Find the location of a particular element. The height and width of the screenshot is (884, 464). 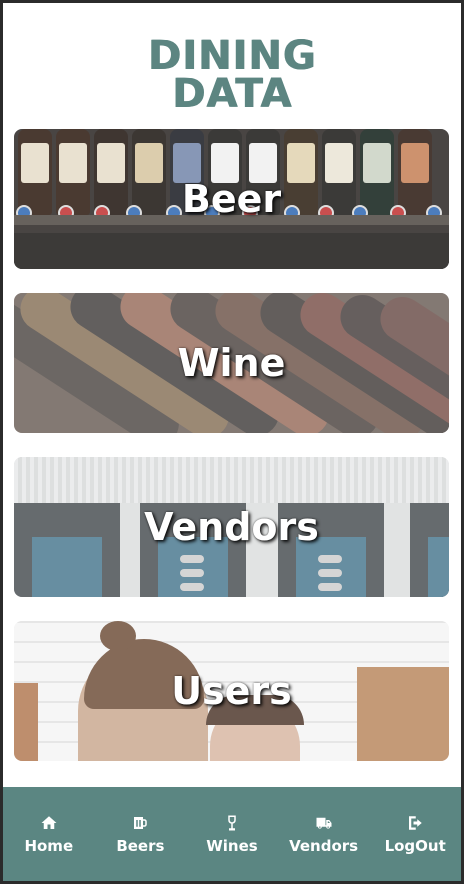

vendors-card-label: Vendors is located at coordinates (231, 527).